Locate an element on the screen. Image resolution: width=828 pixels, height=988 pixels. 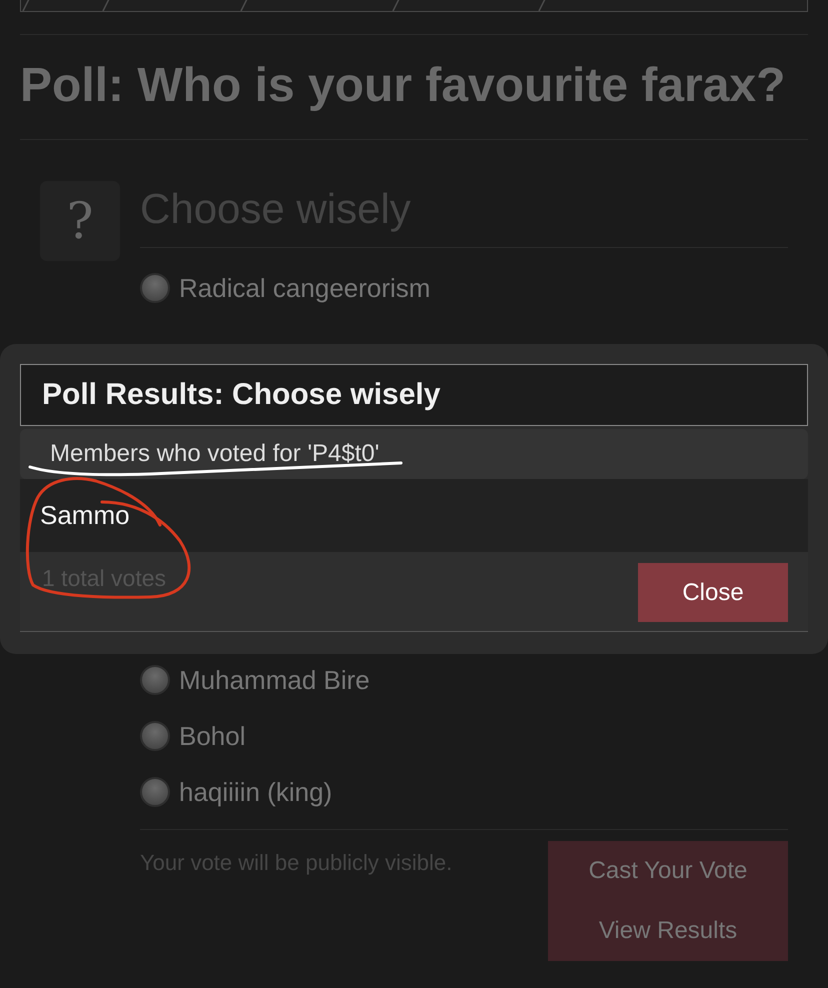
poll-title: Poll: Who is your favourite farax? is located at coordinates (403, 86).